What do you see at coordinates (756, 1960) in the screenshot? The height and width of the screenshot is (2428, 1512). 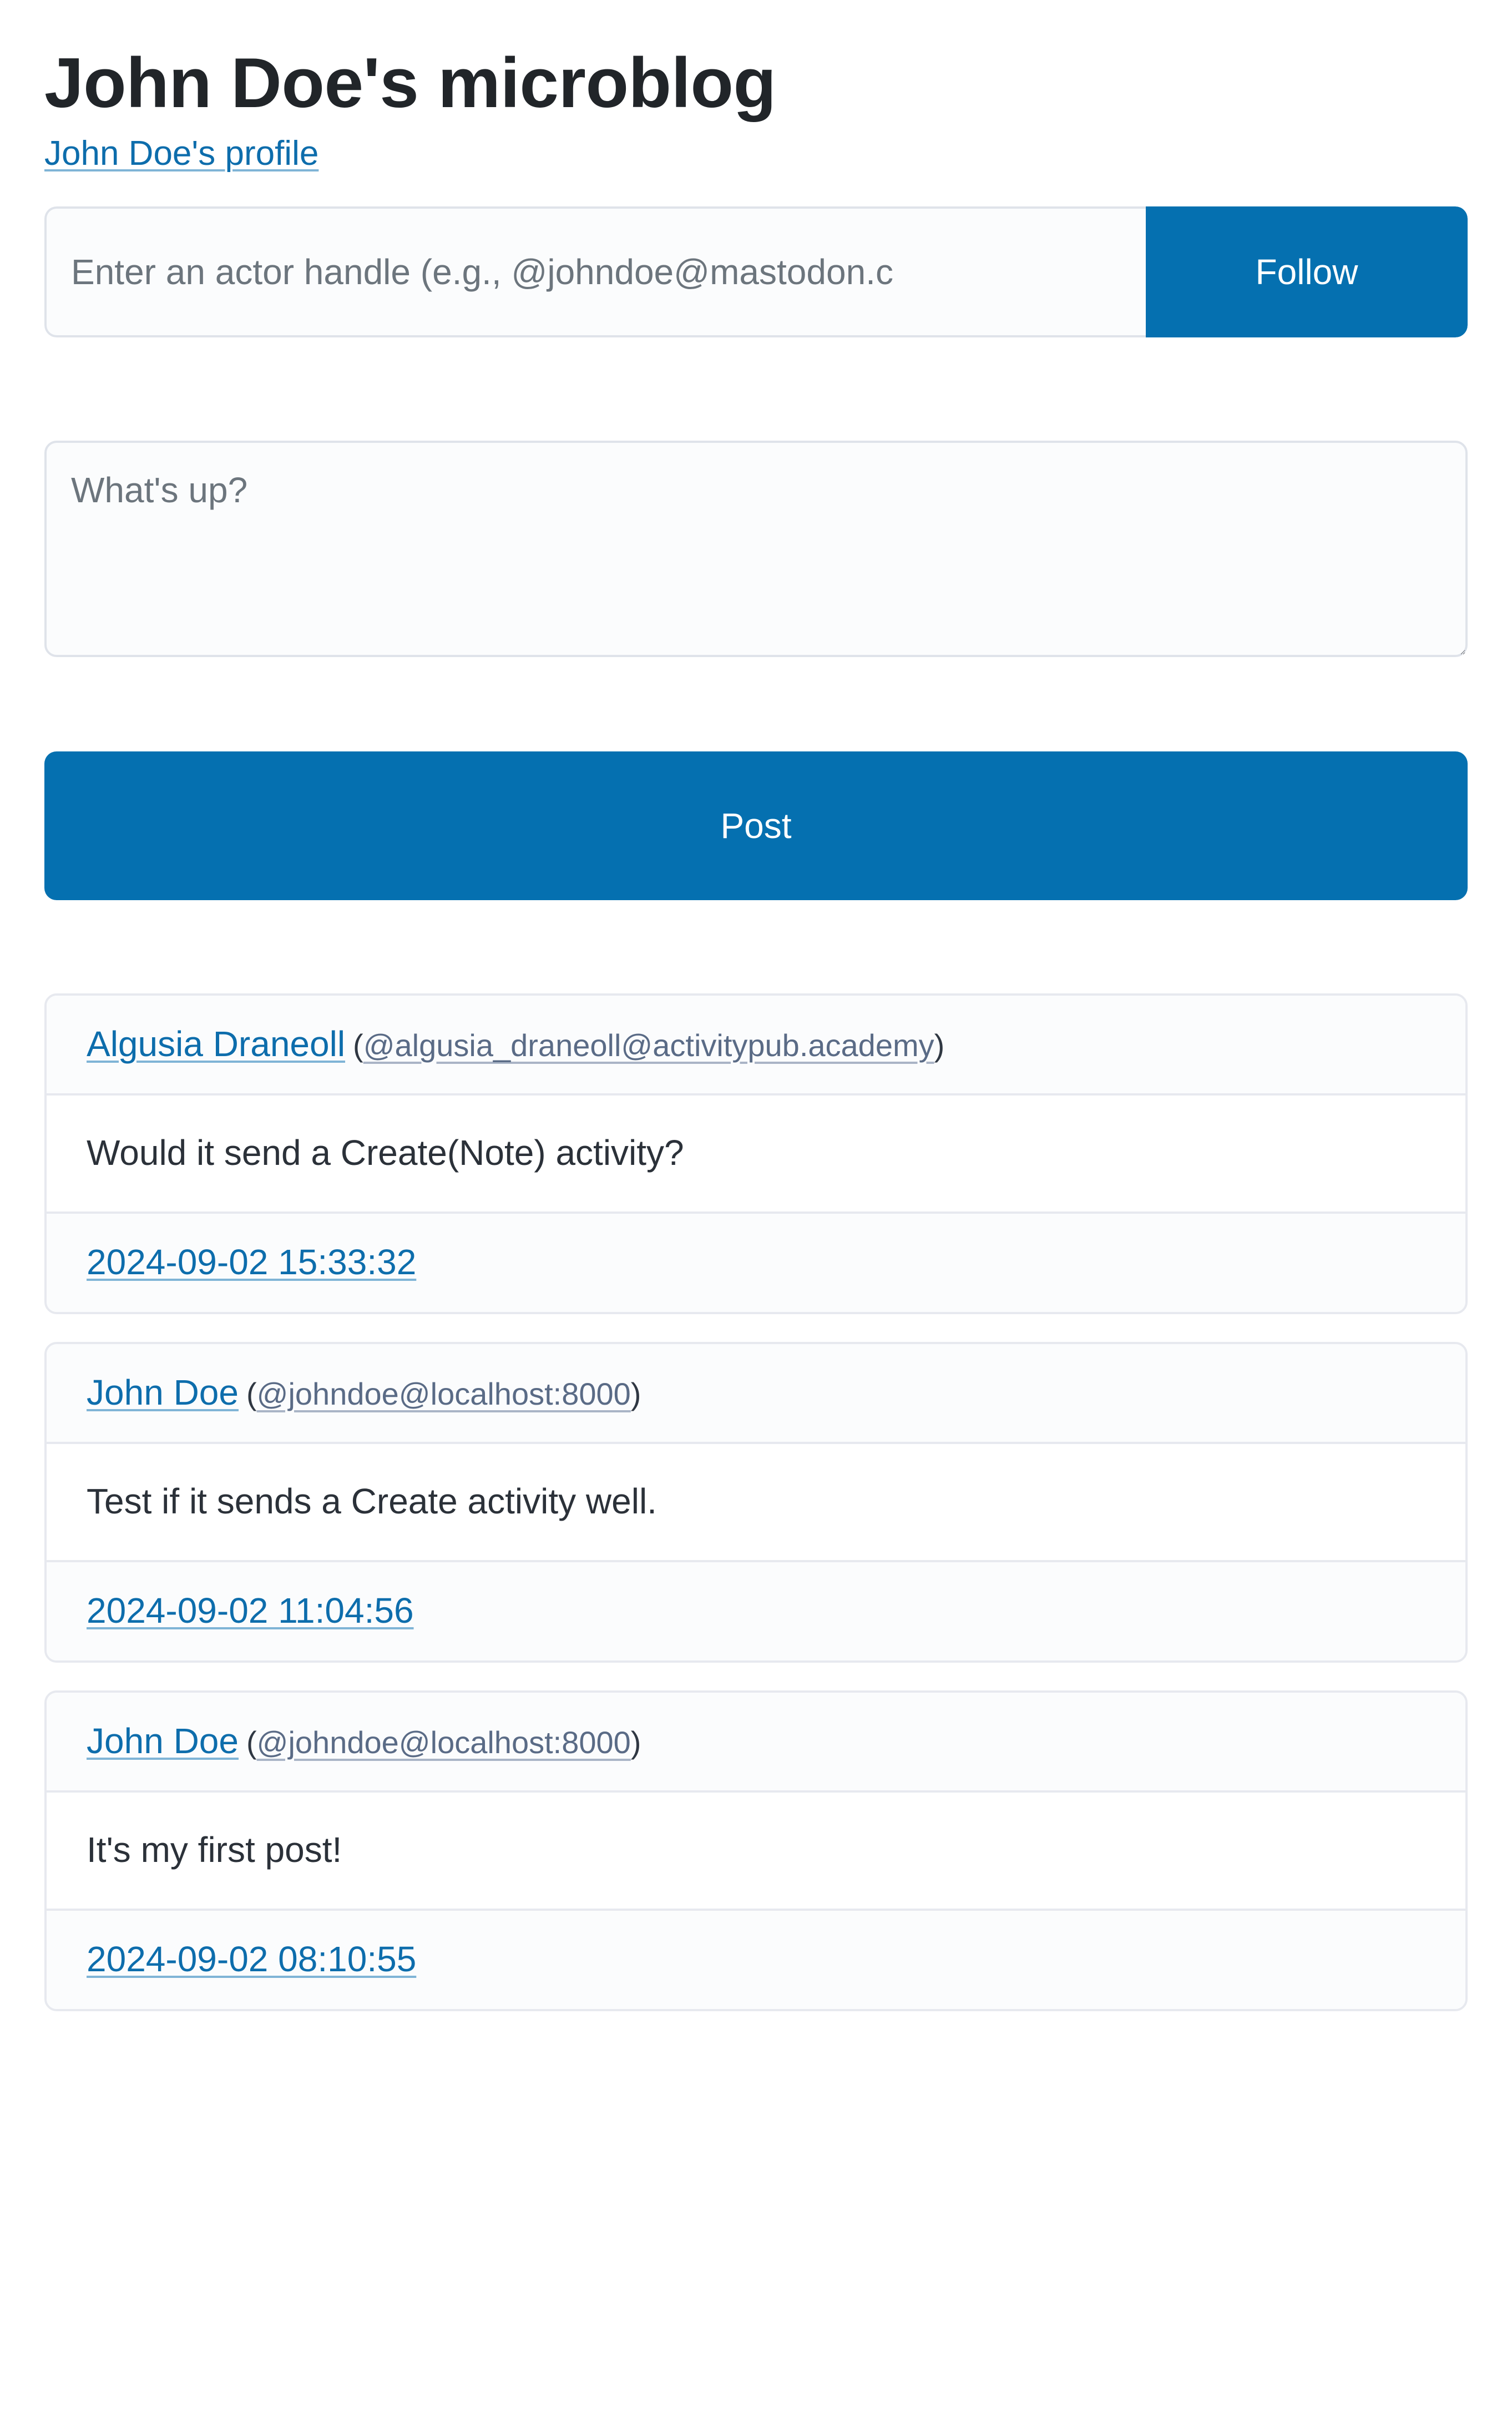 I see `post-card-footer: 2024-09-02 08:10:55` at bounding box center [756, 1960].